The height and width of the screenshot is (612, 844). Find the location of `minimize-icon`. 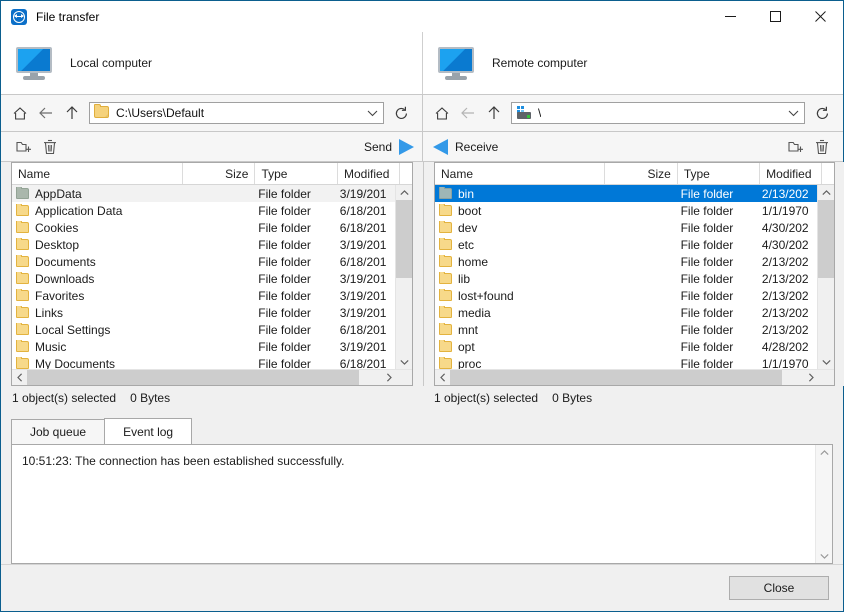

minimize-icon is located at coordinates (730, 16).